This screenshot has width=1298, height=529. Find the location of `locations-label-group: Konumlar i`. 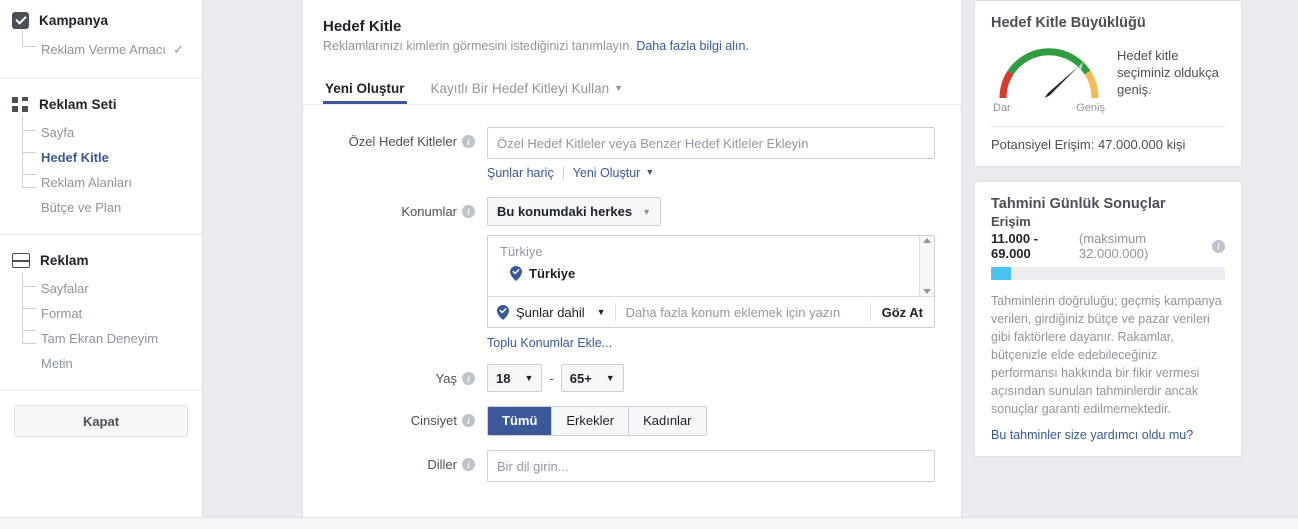

locations-label-group: Konumlar i is located at coordinates (399, 208).